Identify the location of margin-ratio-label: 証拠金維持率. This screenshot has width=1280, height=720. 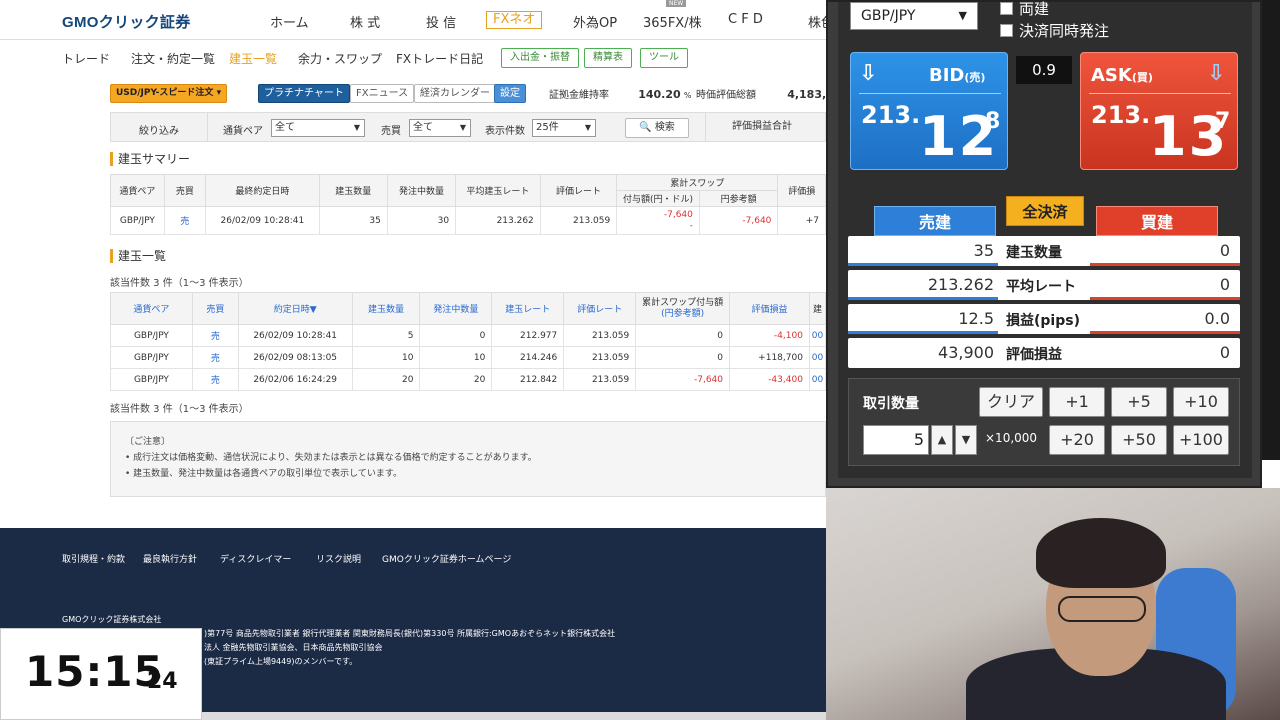
(579, 95).